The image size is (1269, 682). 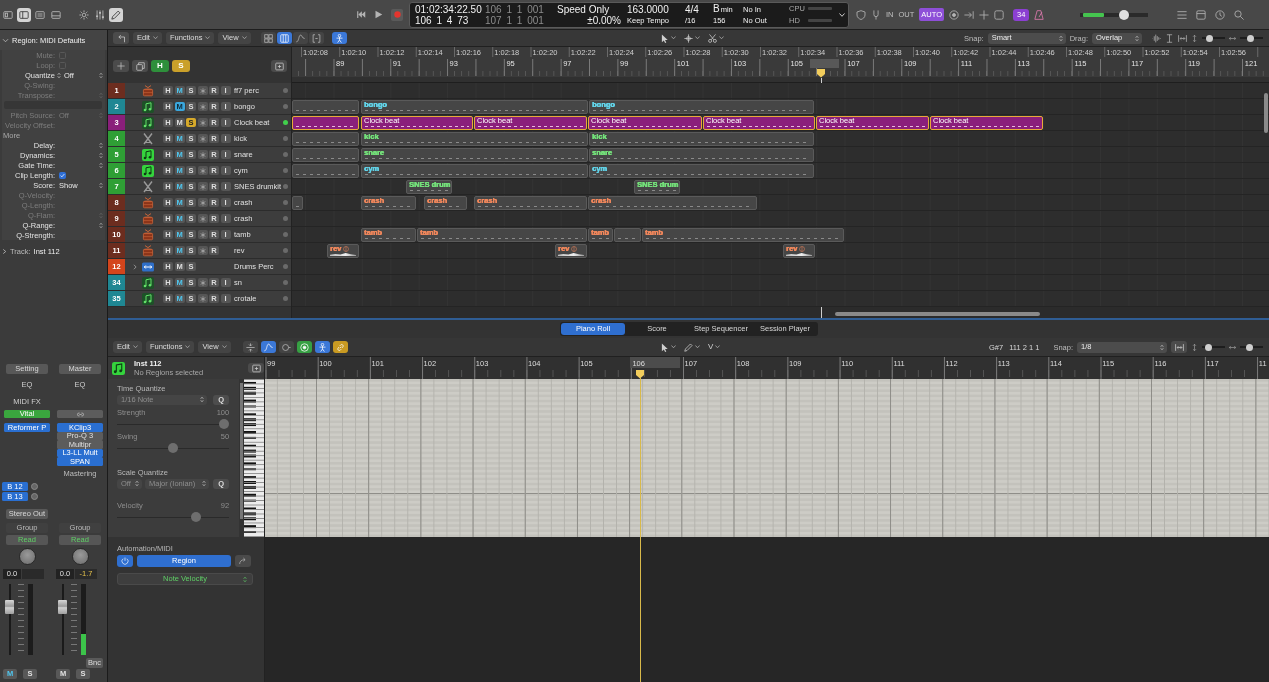 I want to click on search-icon, so click(x=1239, y=14).